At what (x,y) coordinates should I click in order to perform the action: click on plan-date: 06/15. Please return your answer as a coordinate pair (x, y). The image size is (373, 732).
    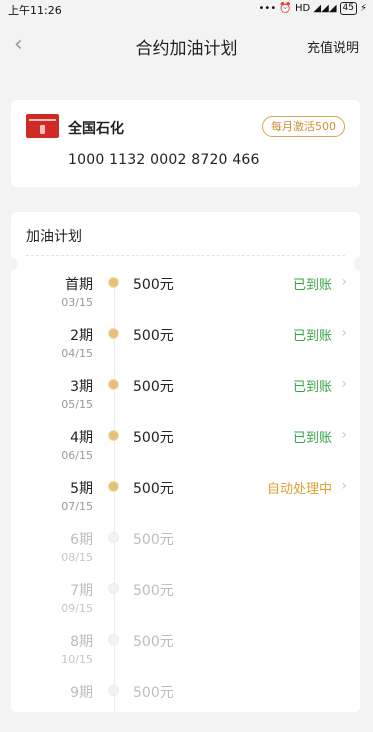
    Looking at the image, I should click on (77, 455).